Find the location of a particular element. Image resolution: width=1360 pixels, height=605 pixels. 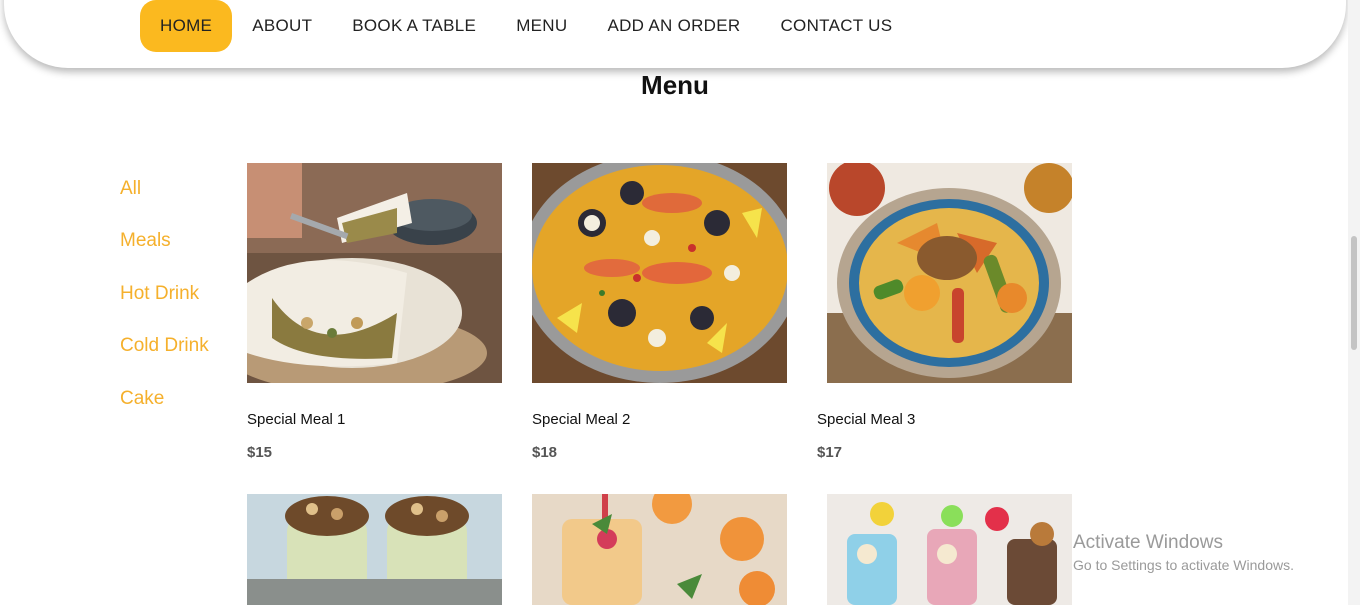

menu-item-card: Special Meal 1 $15 is located at coordinates (374, 312).